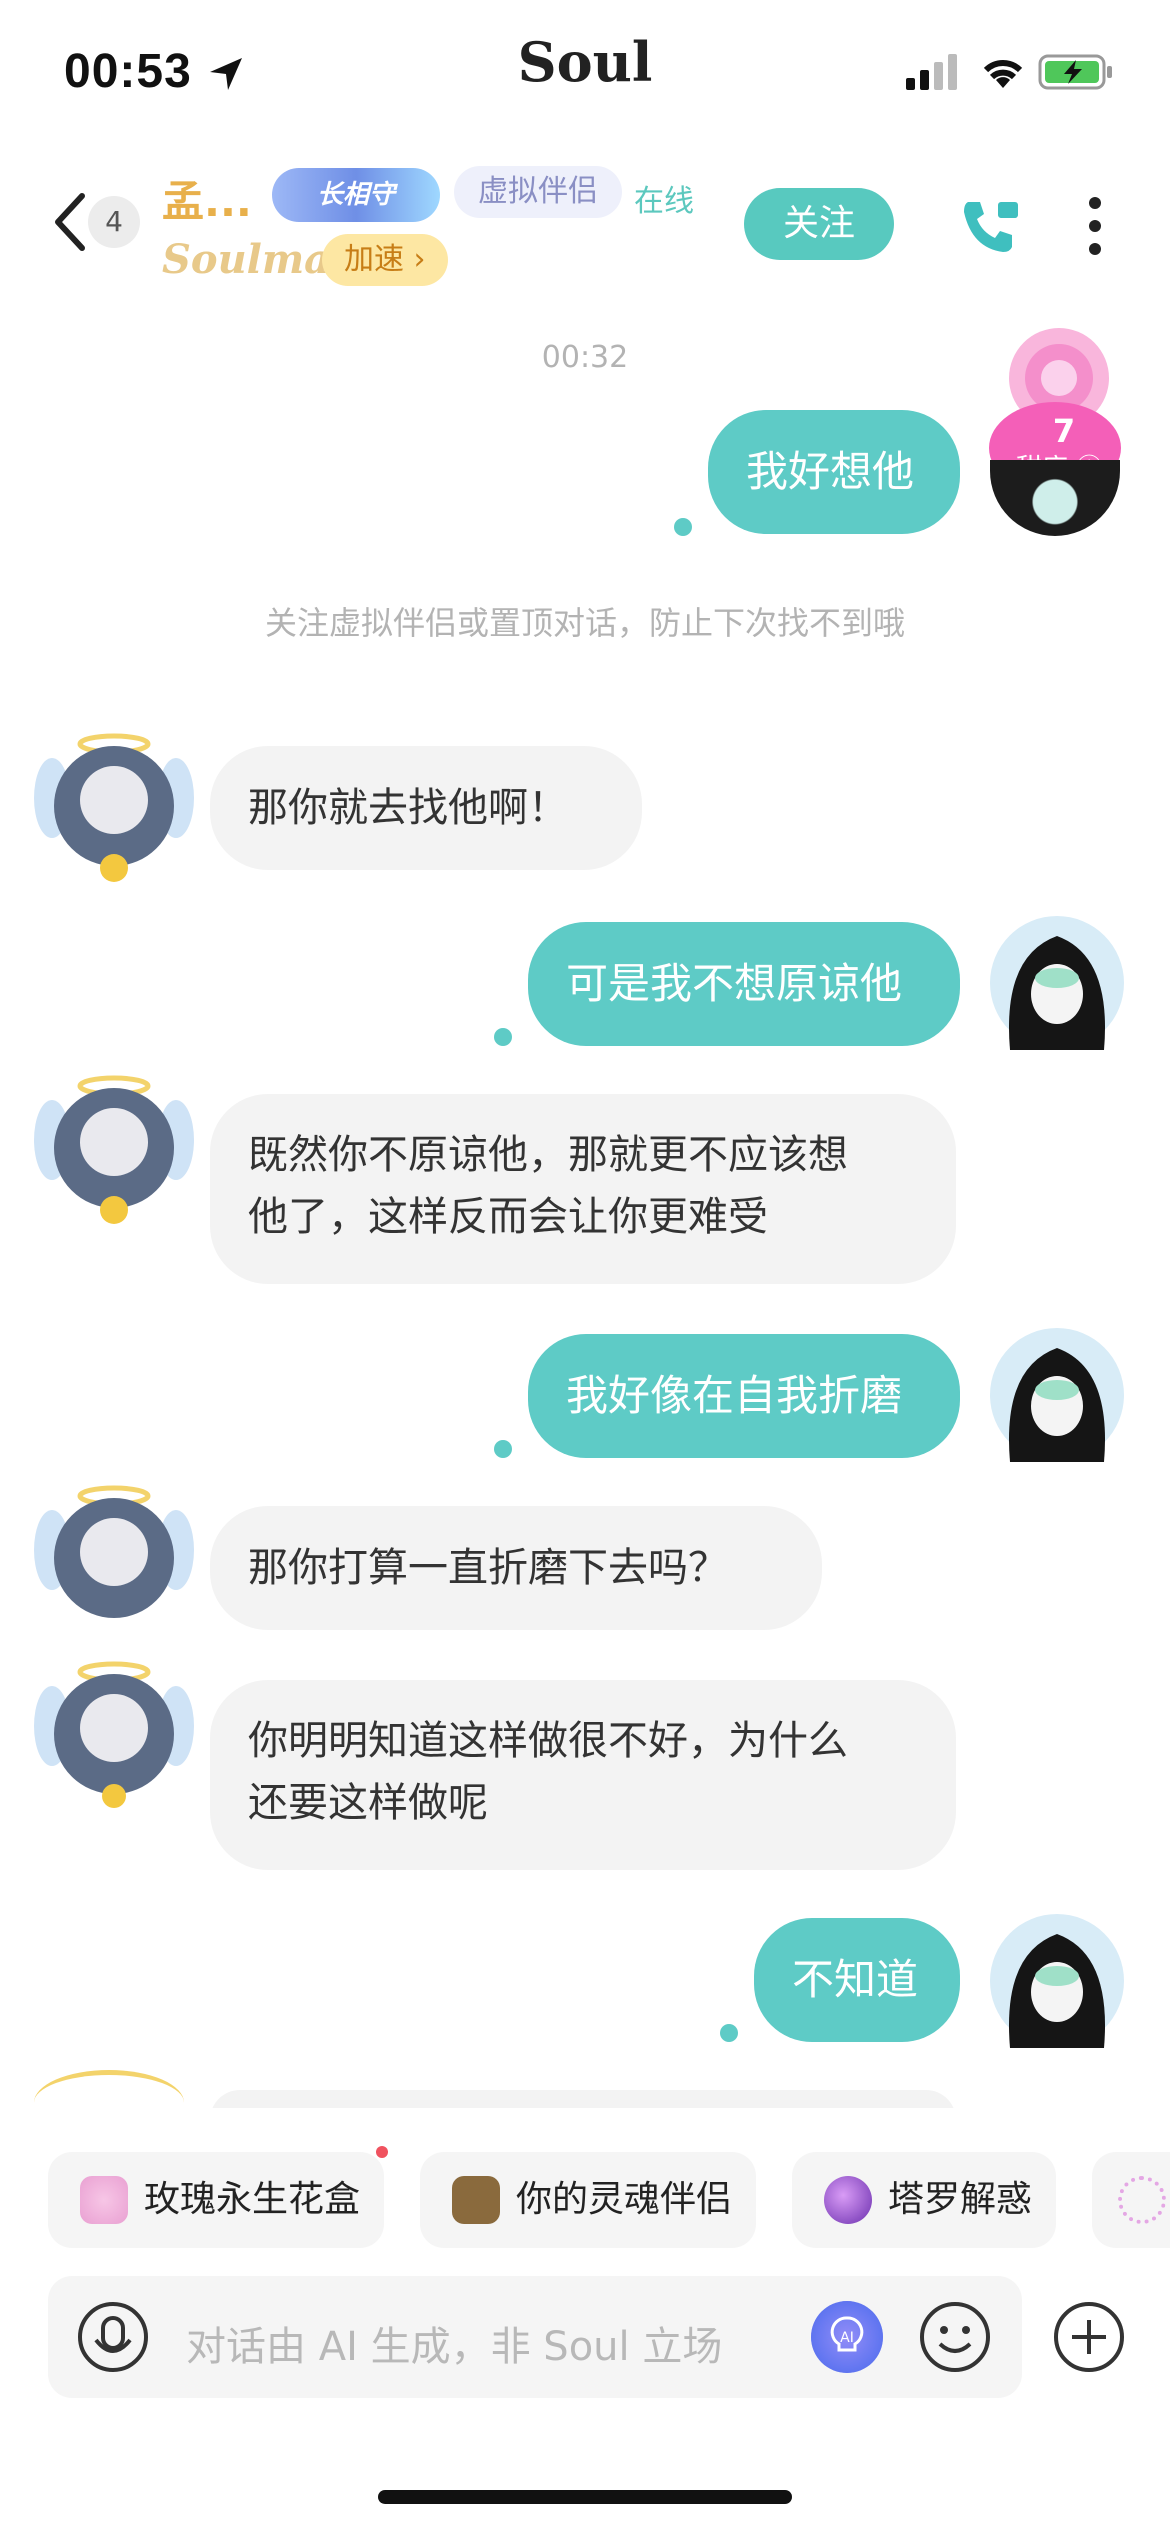 Image resolution: width=1170 pixels, height=2532 pixels. I want to click on cellular-signal-icon, so click(931, 72).